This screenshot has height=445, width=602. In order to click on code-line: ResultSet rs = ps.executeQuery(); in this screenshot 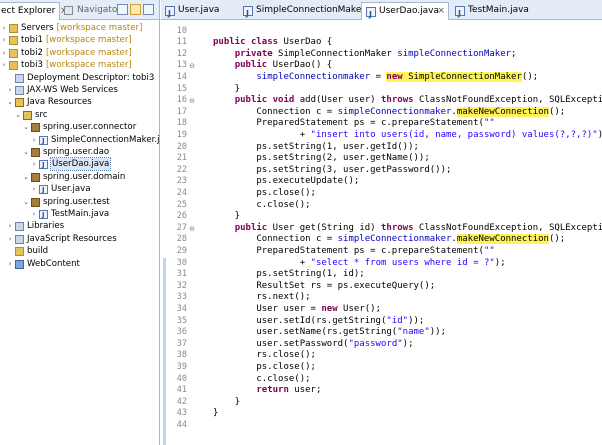, I will do `click(324, 287)`.